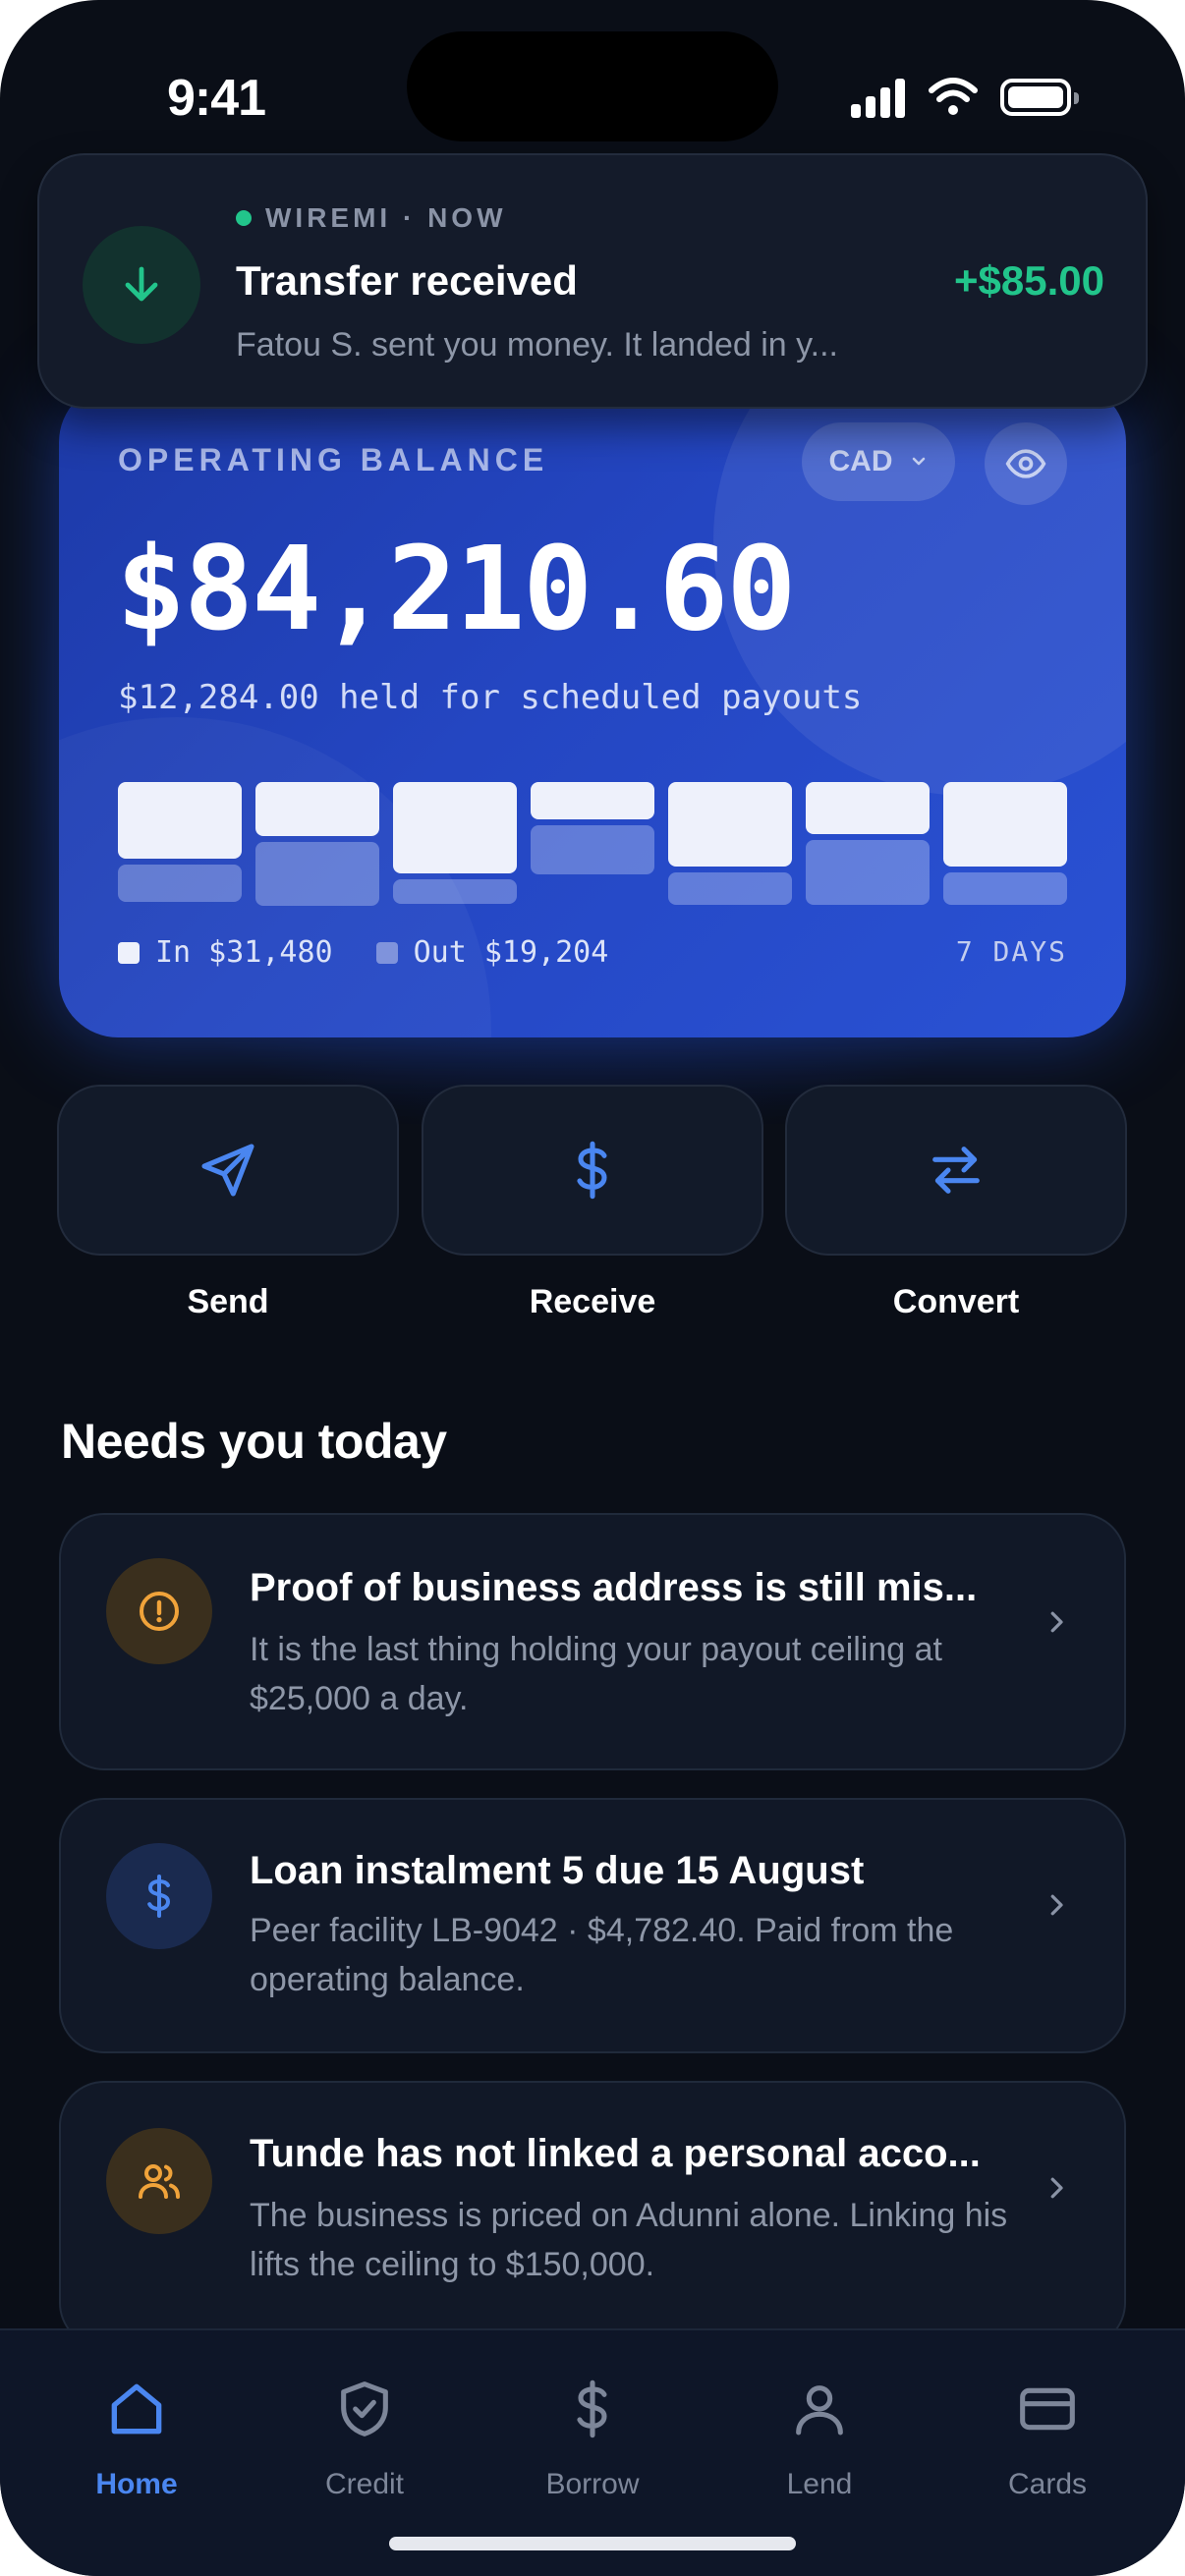 This screenshot has height=2576, width=1185. Describe the element at coordinates (386, 217) in the screenshot. I see `notification-app-label: WIREMI · NOW` at that location.